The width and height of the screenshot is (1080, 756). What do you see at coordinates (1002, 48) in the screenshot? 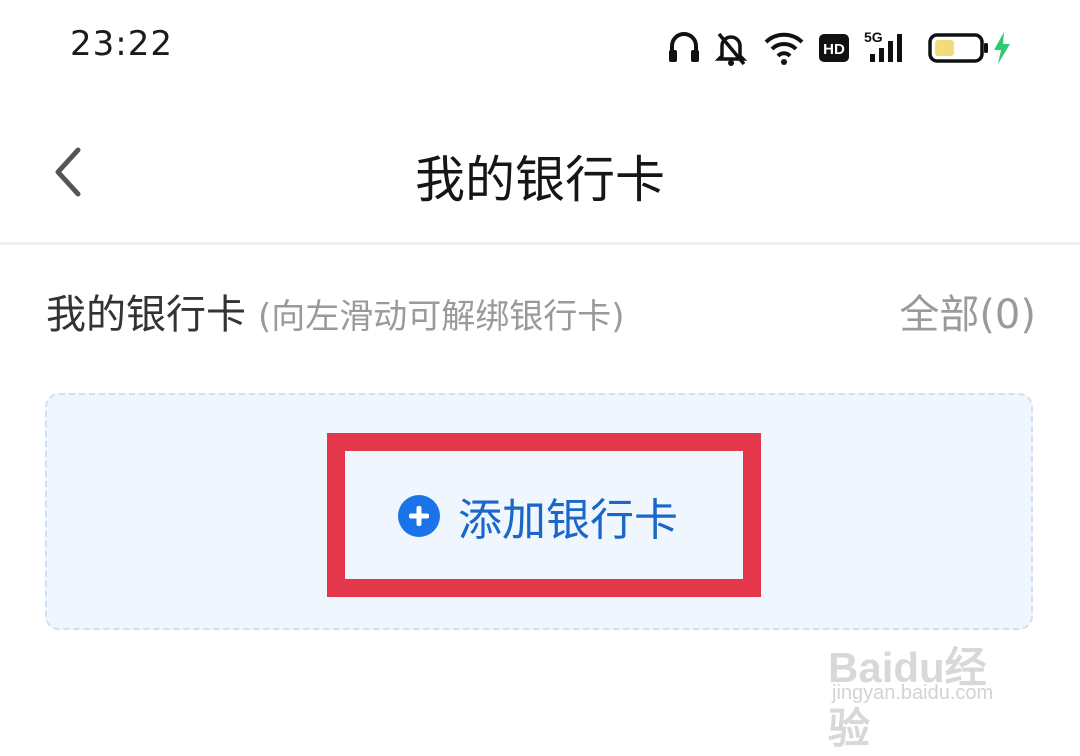
I see `charging-icon` at bounding box center [1002, 48].